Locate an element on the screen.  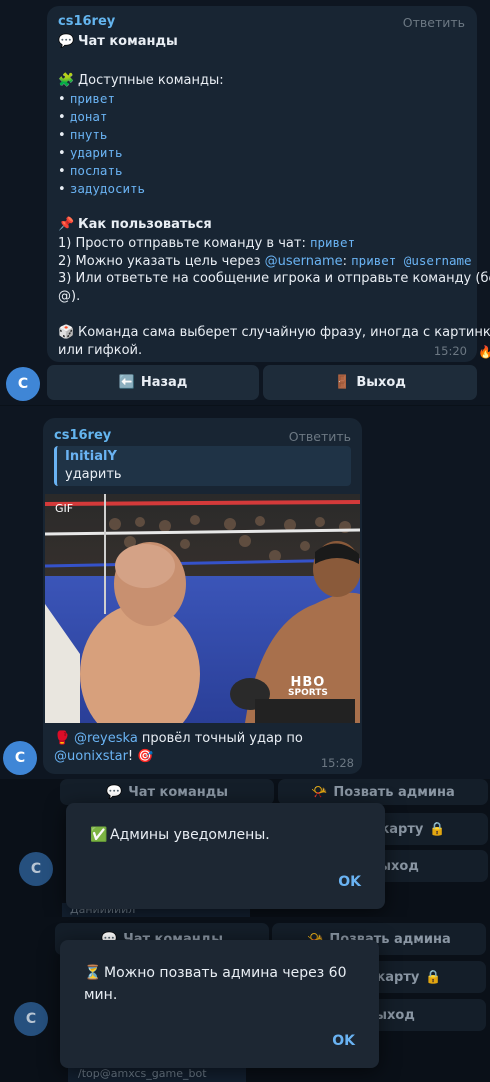
gif-caption: 🥊 @reyeska провёл точный удар по is located at coordinates (178, 738).